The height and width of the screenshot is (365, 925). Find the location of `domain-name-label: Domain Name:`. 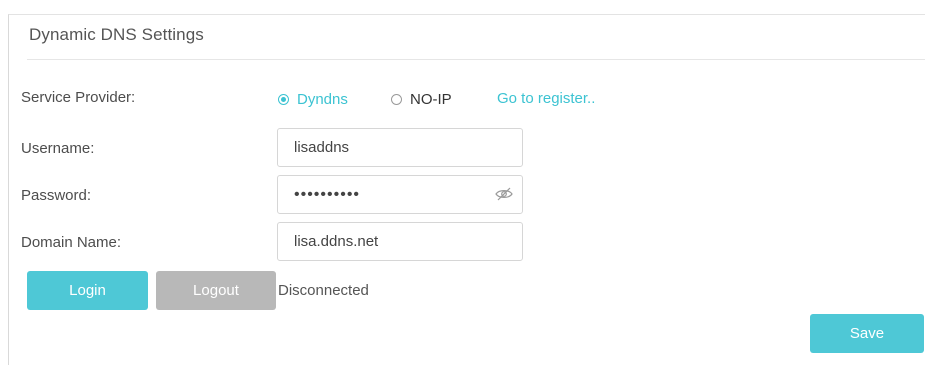

domain-name-label: Domain Name: is located at coordinates (71, 242).